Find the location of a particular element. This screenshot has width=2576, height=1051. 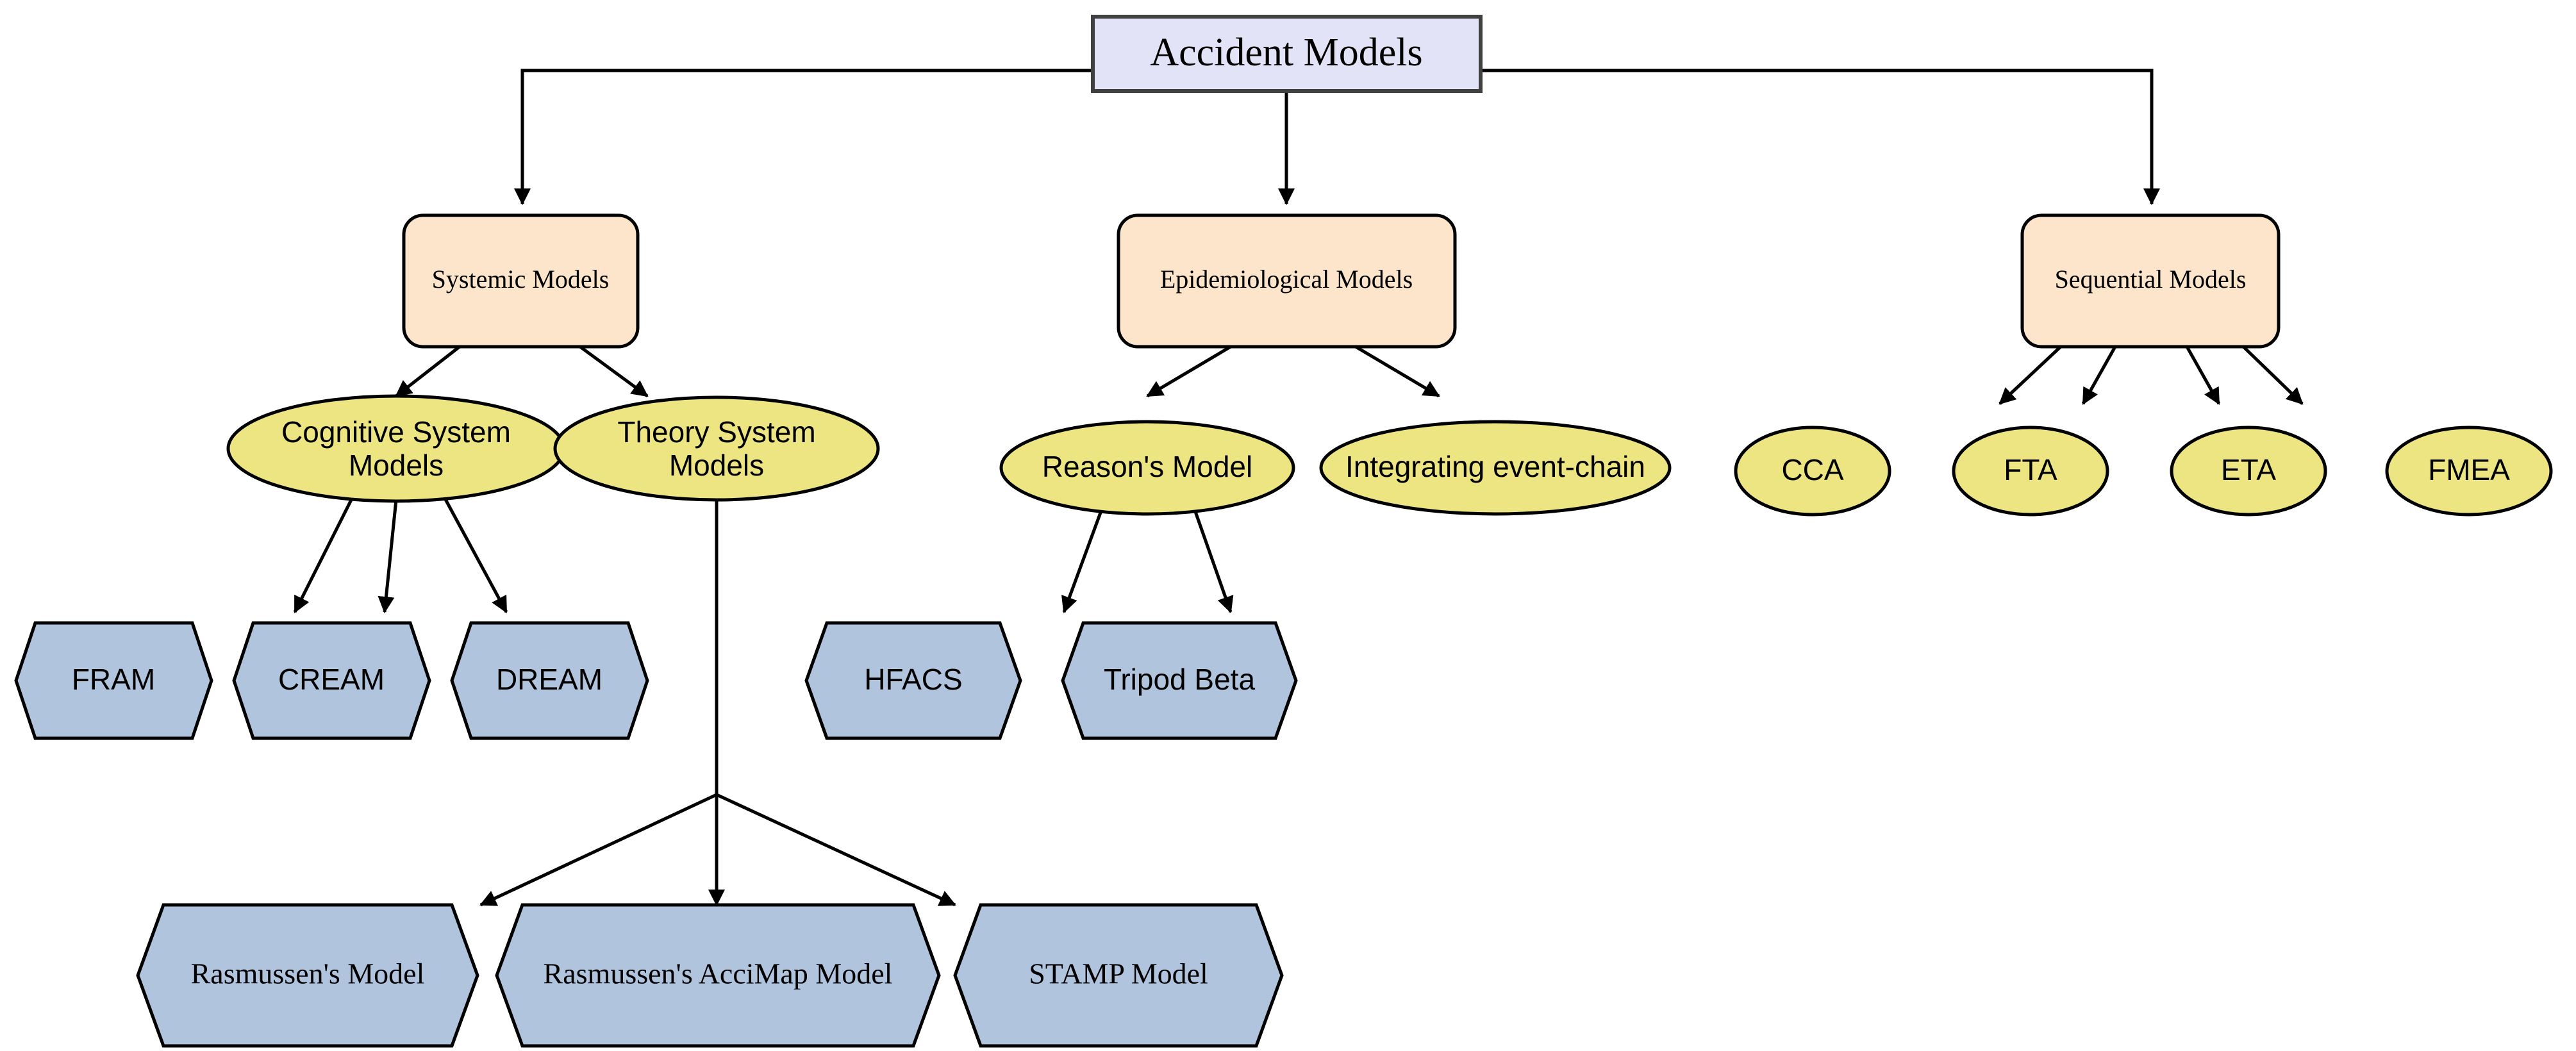

tripod-beta-label: Tripod Beta is located at coordinates (1180, 680).